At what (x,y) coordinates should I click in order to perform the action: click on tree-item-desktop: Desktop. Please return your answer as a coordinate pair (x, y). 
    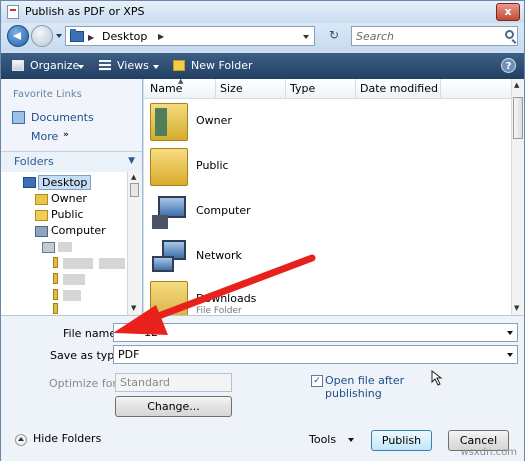
    Looking at the image, I should click on (65, 182).